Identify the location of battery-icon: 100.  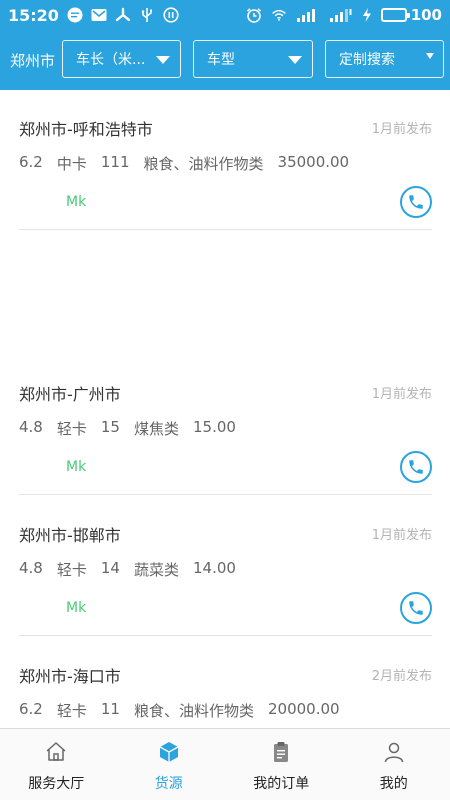
(411, 15).